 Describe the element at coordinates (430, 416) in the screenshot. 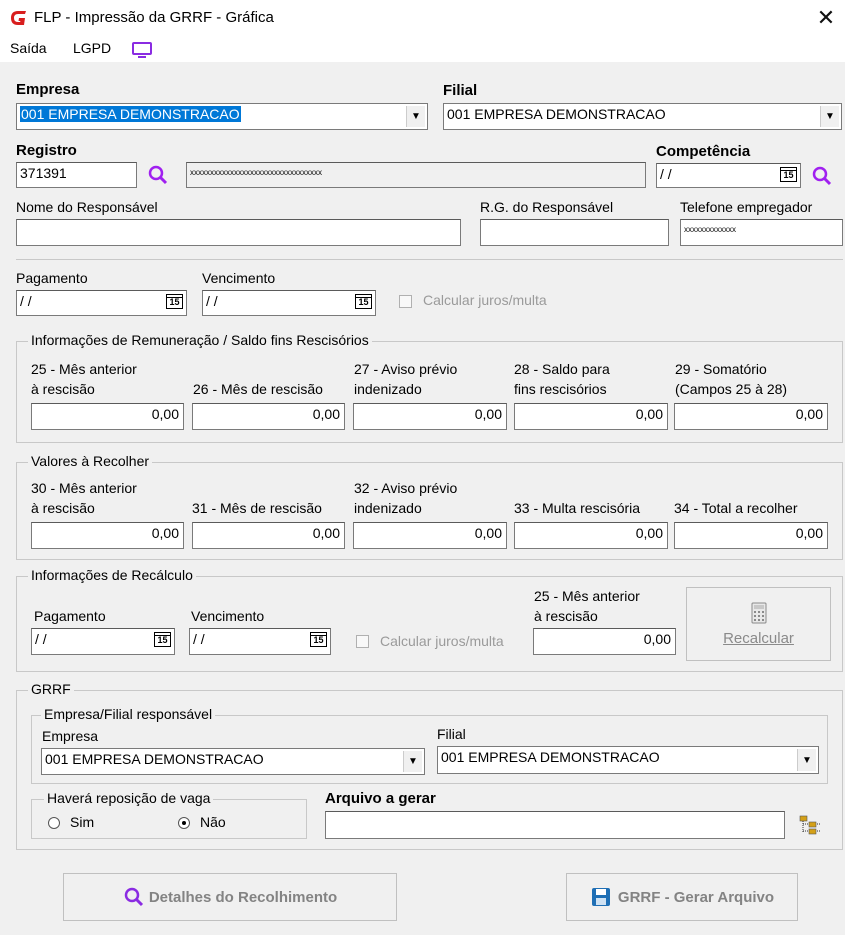

I see `field-27-input: 0,00` at that location.